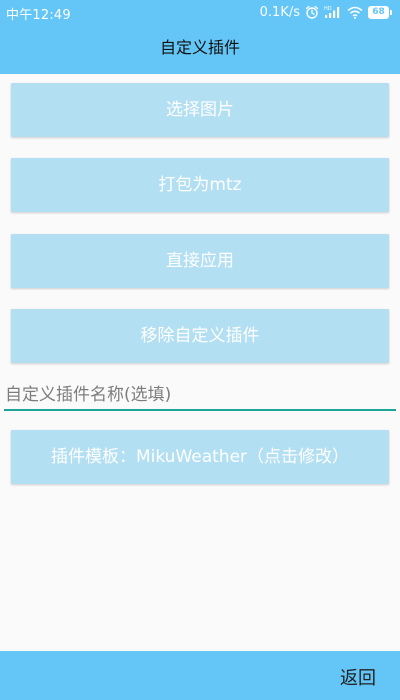  I want to click on wifi-icon, so click(355, 12).